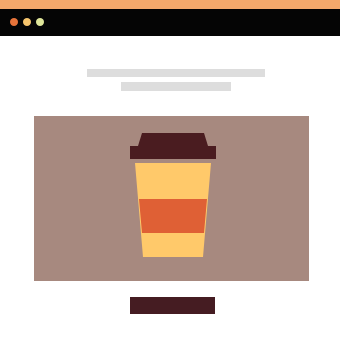  Describe the element at coordinates (173, 195) in the screenshot. I see `coffee-cup-icon` at that location.